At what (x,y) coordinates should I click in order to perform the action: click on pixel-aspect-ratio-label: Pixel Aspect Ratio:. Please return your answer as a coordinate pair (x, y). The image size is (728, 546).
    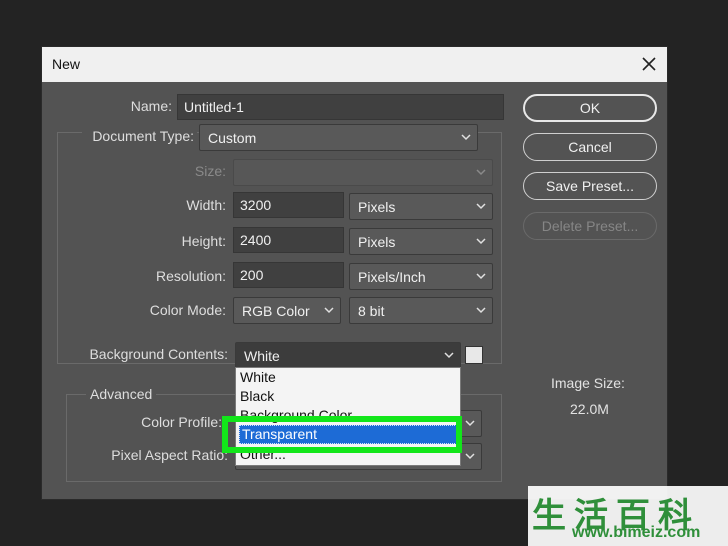
    Looking at the image, I should click on (169, 455).